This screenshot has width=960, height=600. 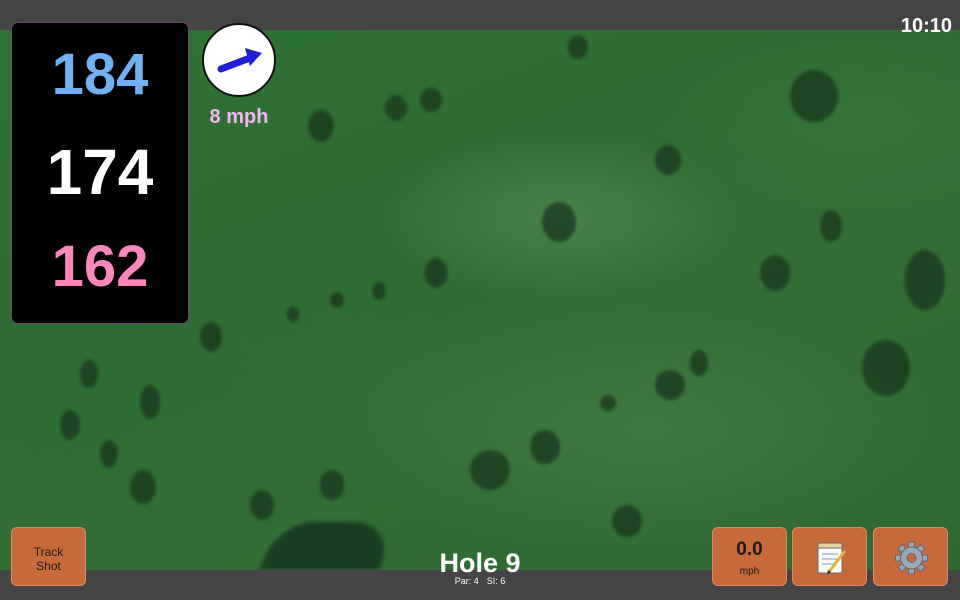 What do you see at coordinates (926, 26) in the screenshot?
I see `clock: 10:10` at bounding box center [926, 26].